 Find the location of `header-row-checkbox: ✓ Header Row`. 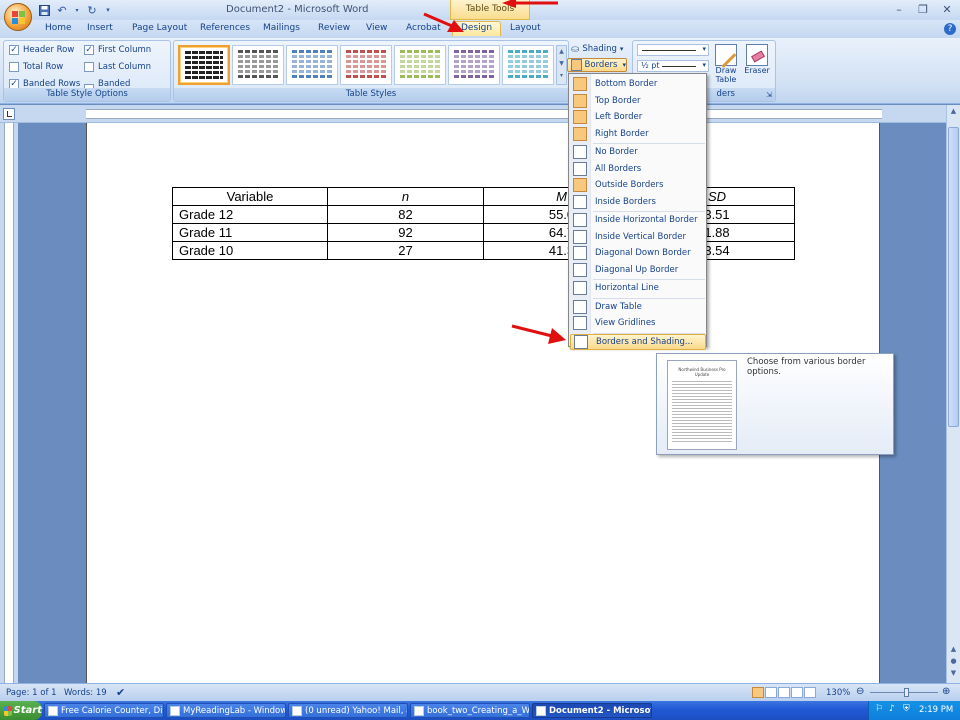

header-row-checkbox: ✓ Header Row is located at coordinates (41, 50).